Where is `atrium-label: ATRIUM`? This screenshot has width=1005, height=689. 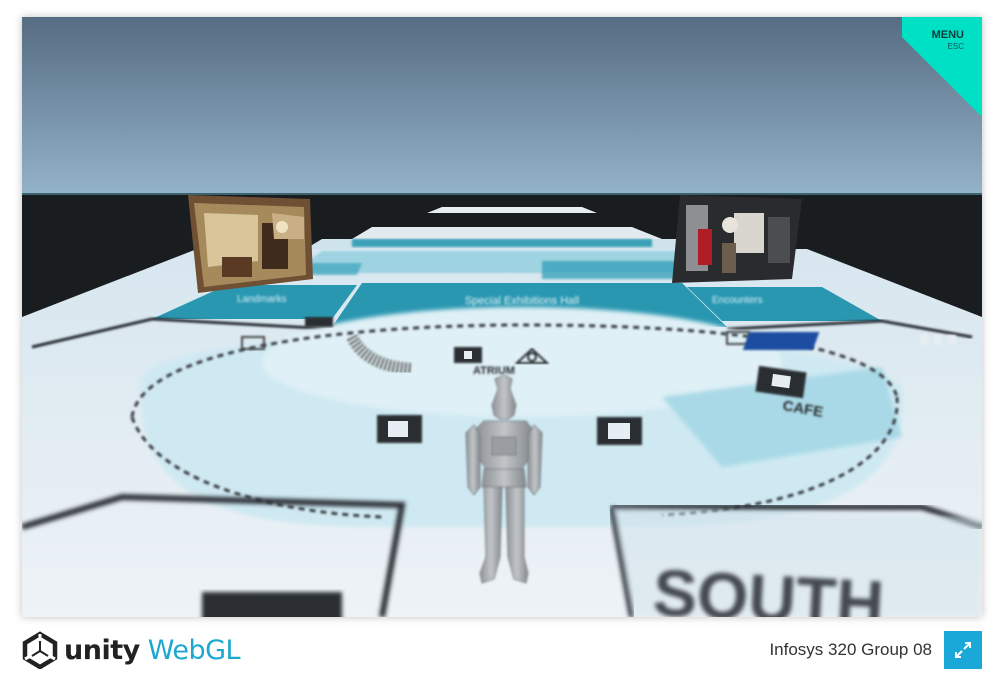 atrium-label: ATRIUM is located at coordinates (494, 371).